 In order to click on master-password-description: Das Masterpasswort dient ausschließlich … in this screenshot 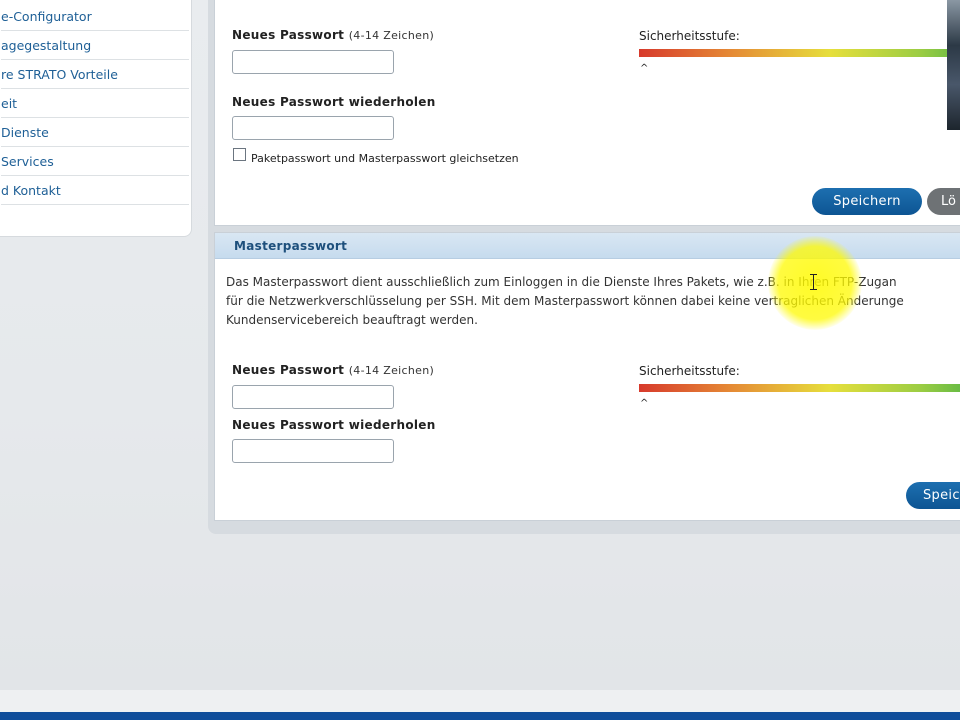, I will do `click(593, 301)`.